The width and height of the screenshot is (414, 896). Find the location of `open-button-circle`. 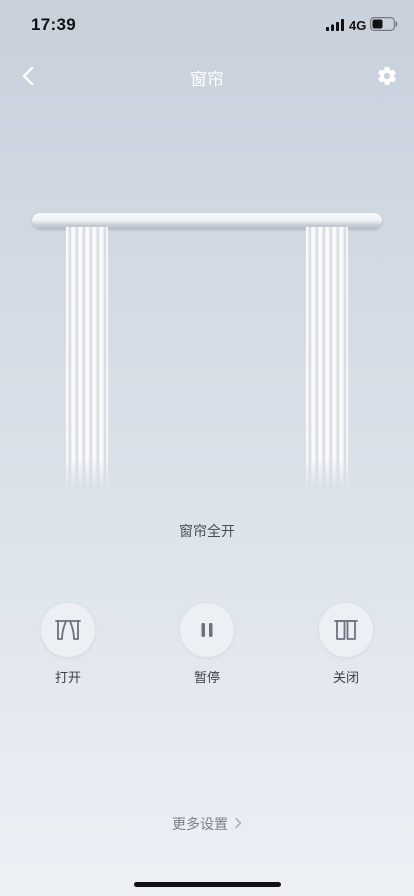

open-button-circle is located at coordinates (68, 630).